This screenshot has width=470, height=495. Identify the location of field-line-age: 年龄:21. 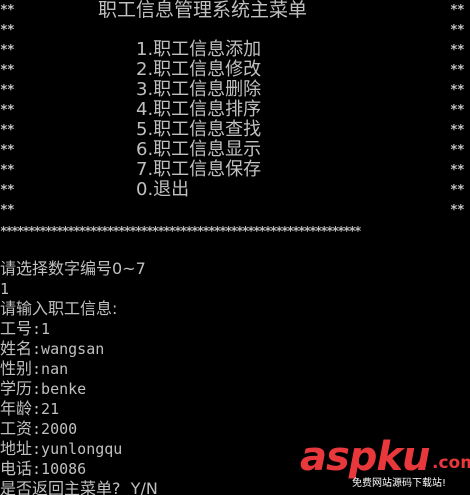
(29, 409).